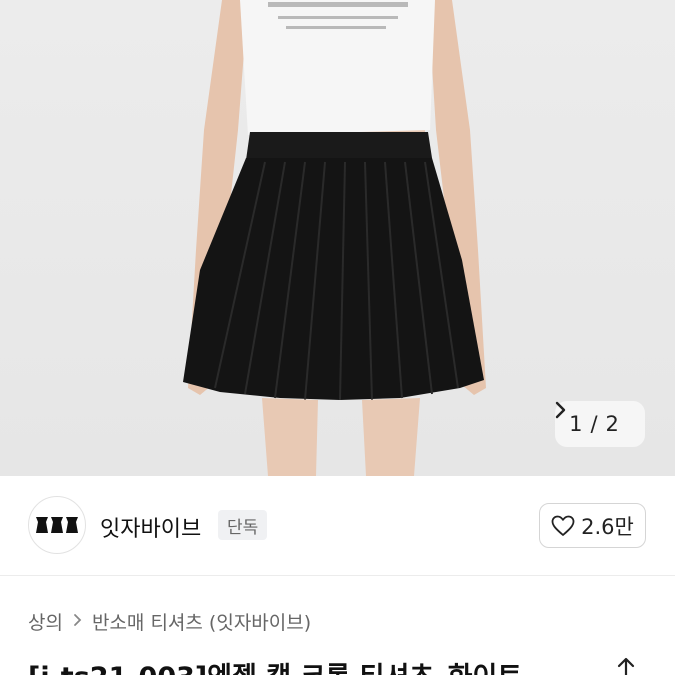  I want to click on brand-logo-icon, so click(57, 525).